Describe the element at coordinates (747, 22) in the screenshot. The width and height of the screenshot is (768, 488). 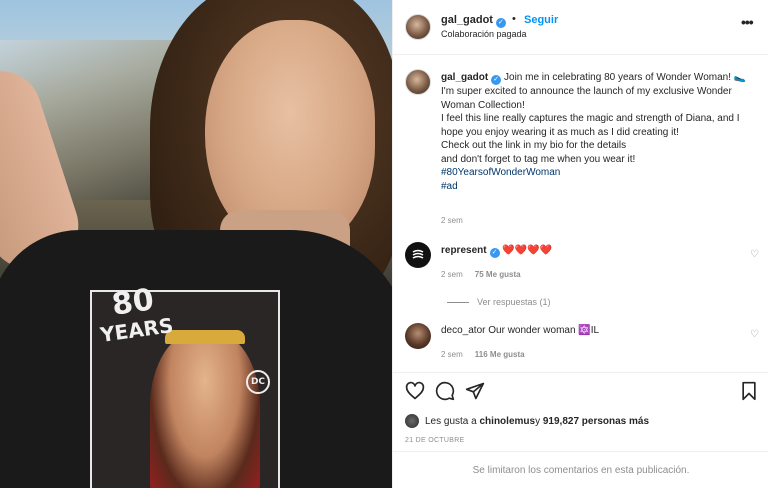
I see `more-options-icon: •••` at that location.